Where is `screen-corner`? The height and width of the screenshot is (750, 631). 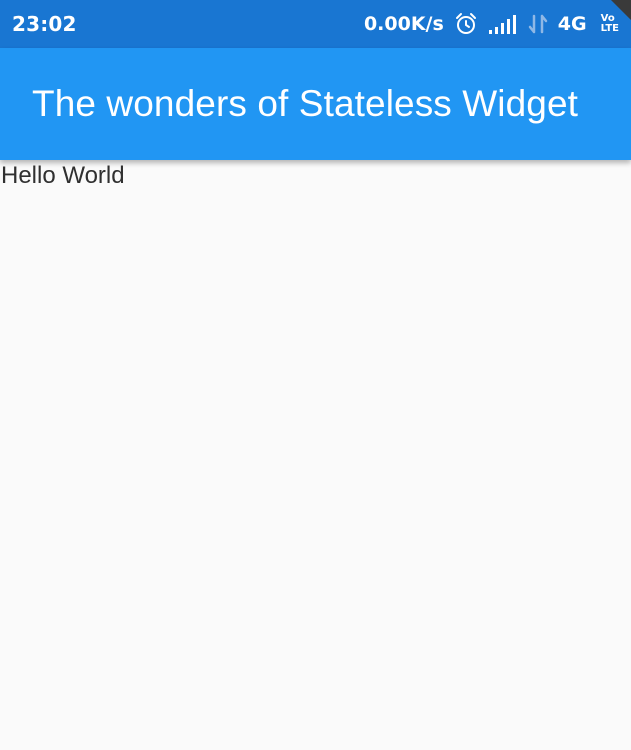 screen-corner is located at coordinates (620, 11).